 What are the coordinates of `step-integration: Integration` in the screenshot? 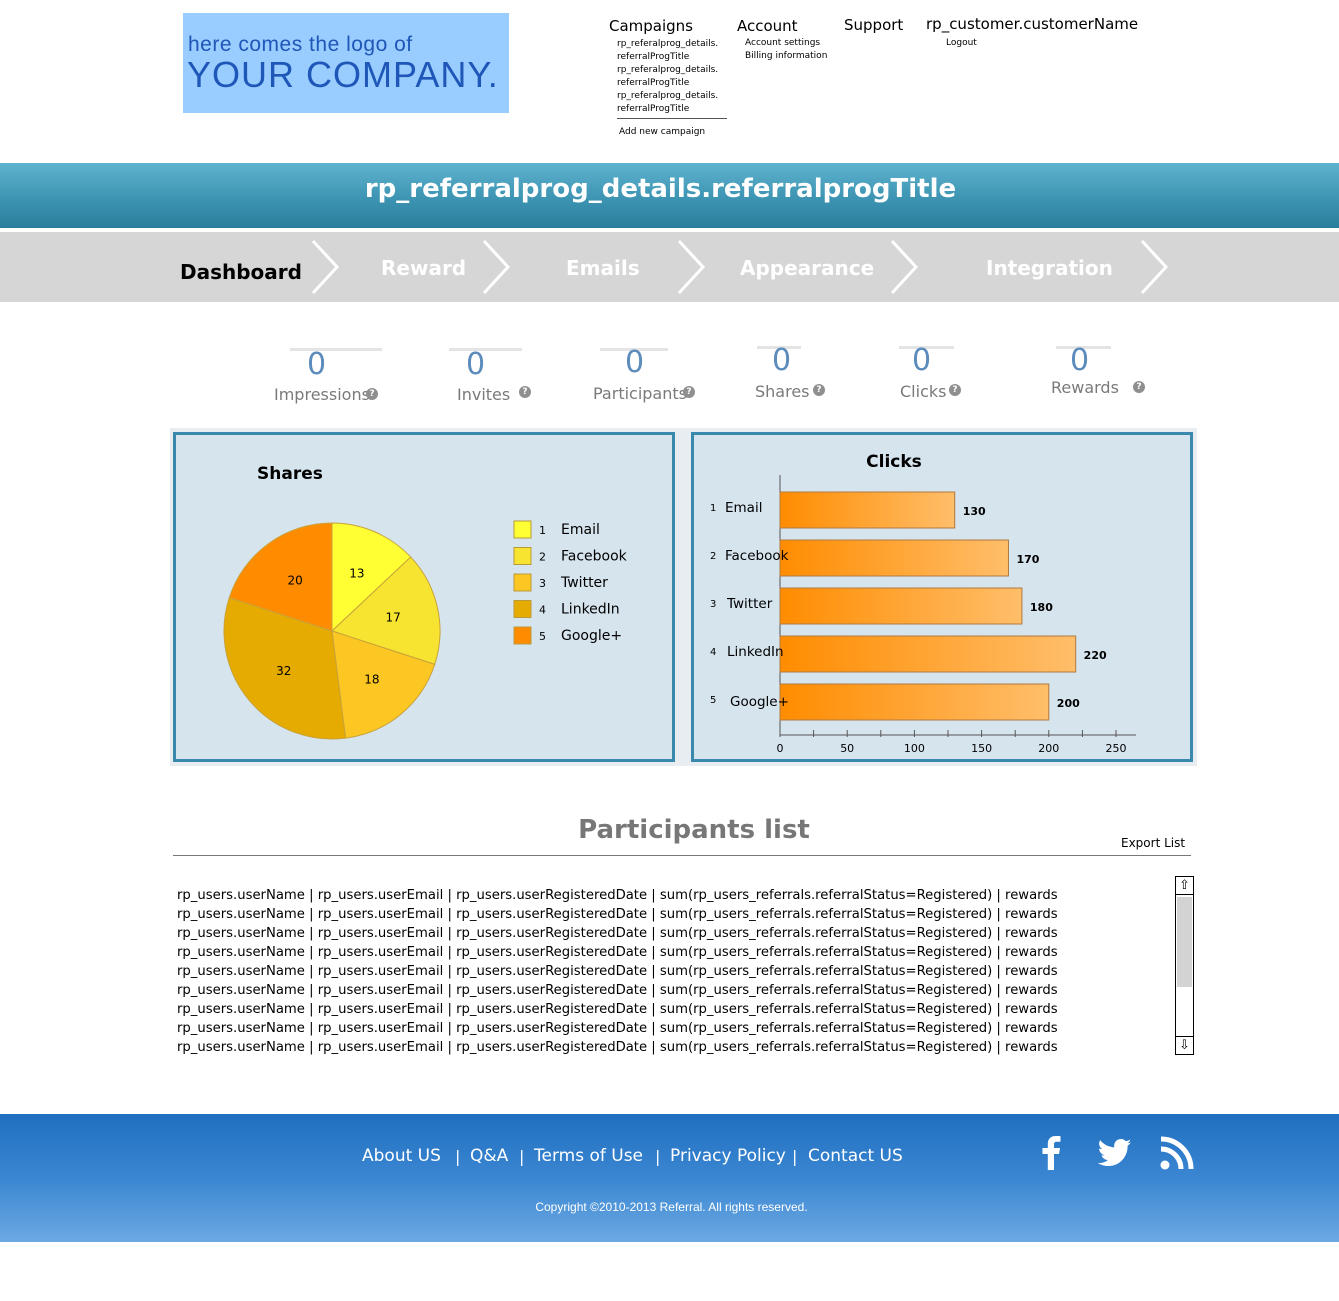 It's located at (1049, 268).